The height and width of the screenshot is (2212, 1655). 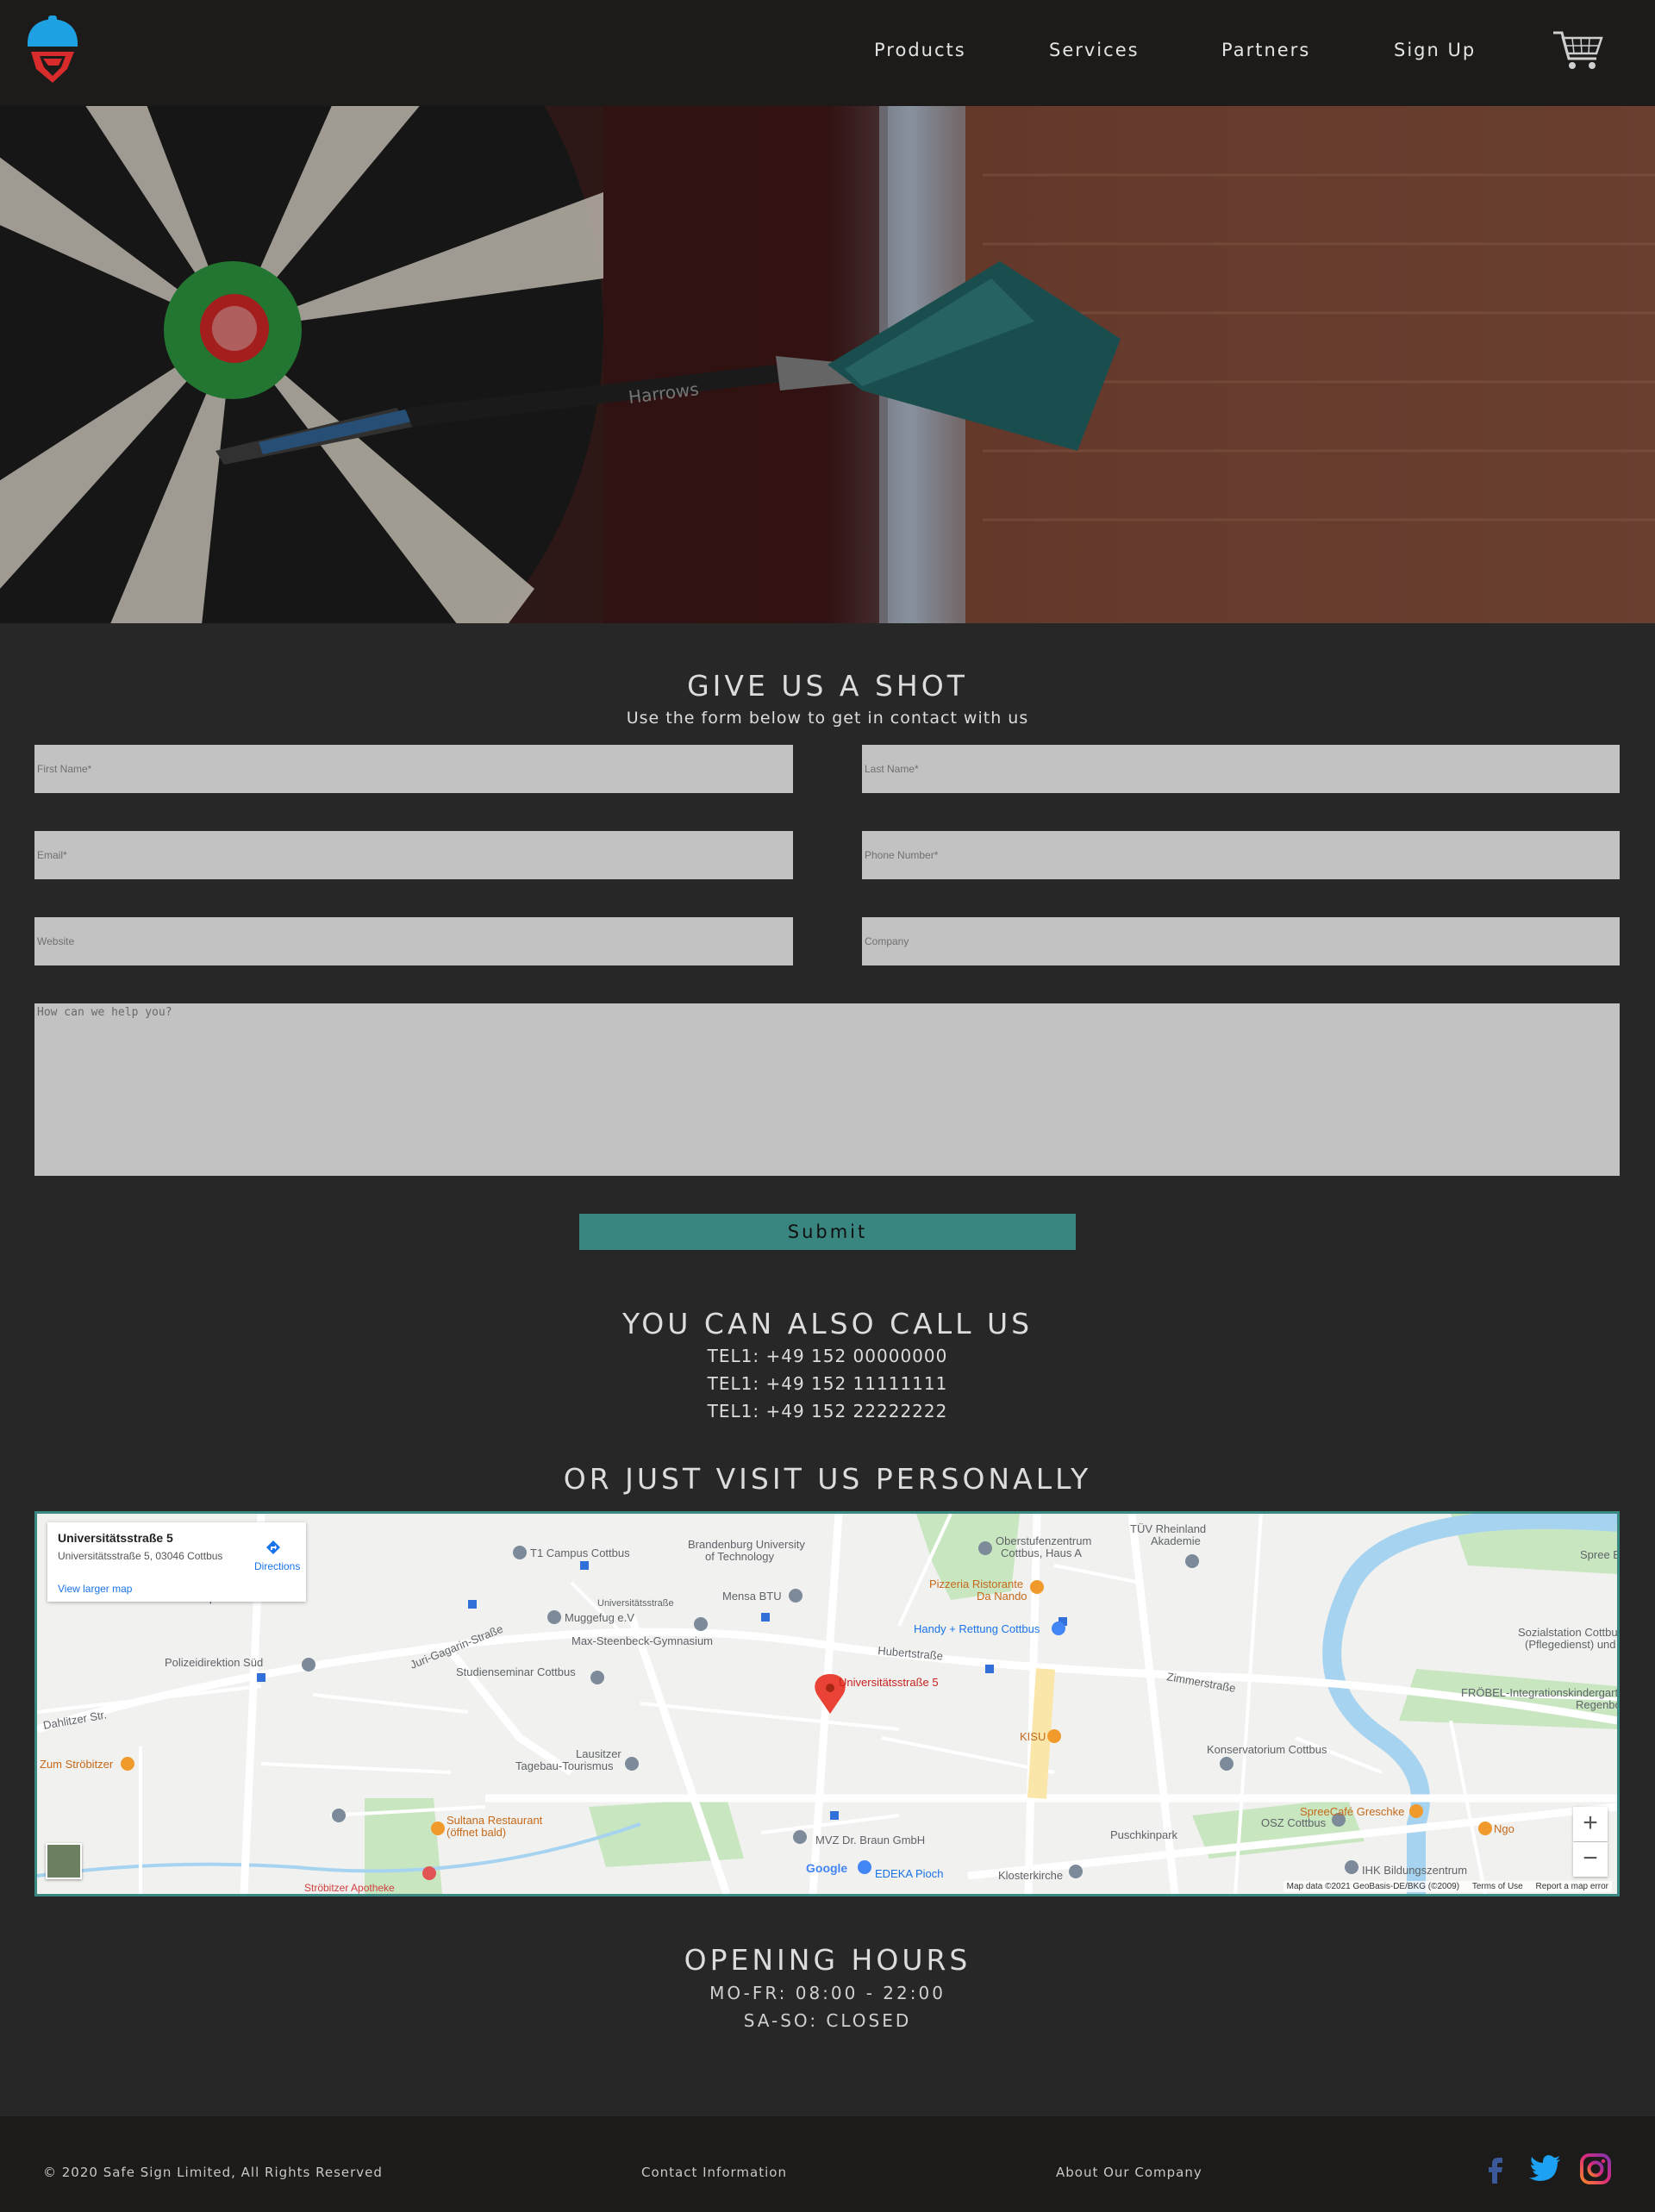 I want to click on phone-field, so click(x=1241, y=855).